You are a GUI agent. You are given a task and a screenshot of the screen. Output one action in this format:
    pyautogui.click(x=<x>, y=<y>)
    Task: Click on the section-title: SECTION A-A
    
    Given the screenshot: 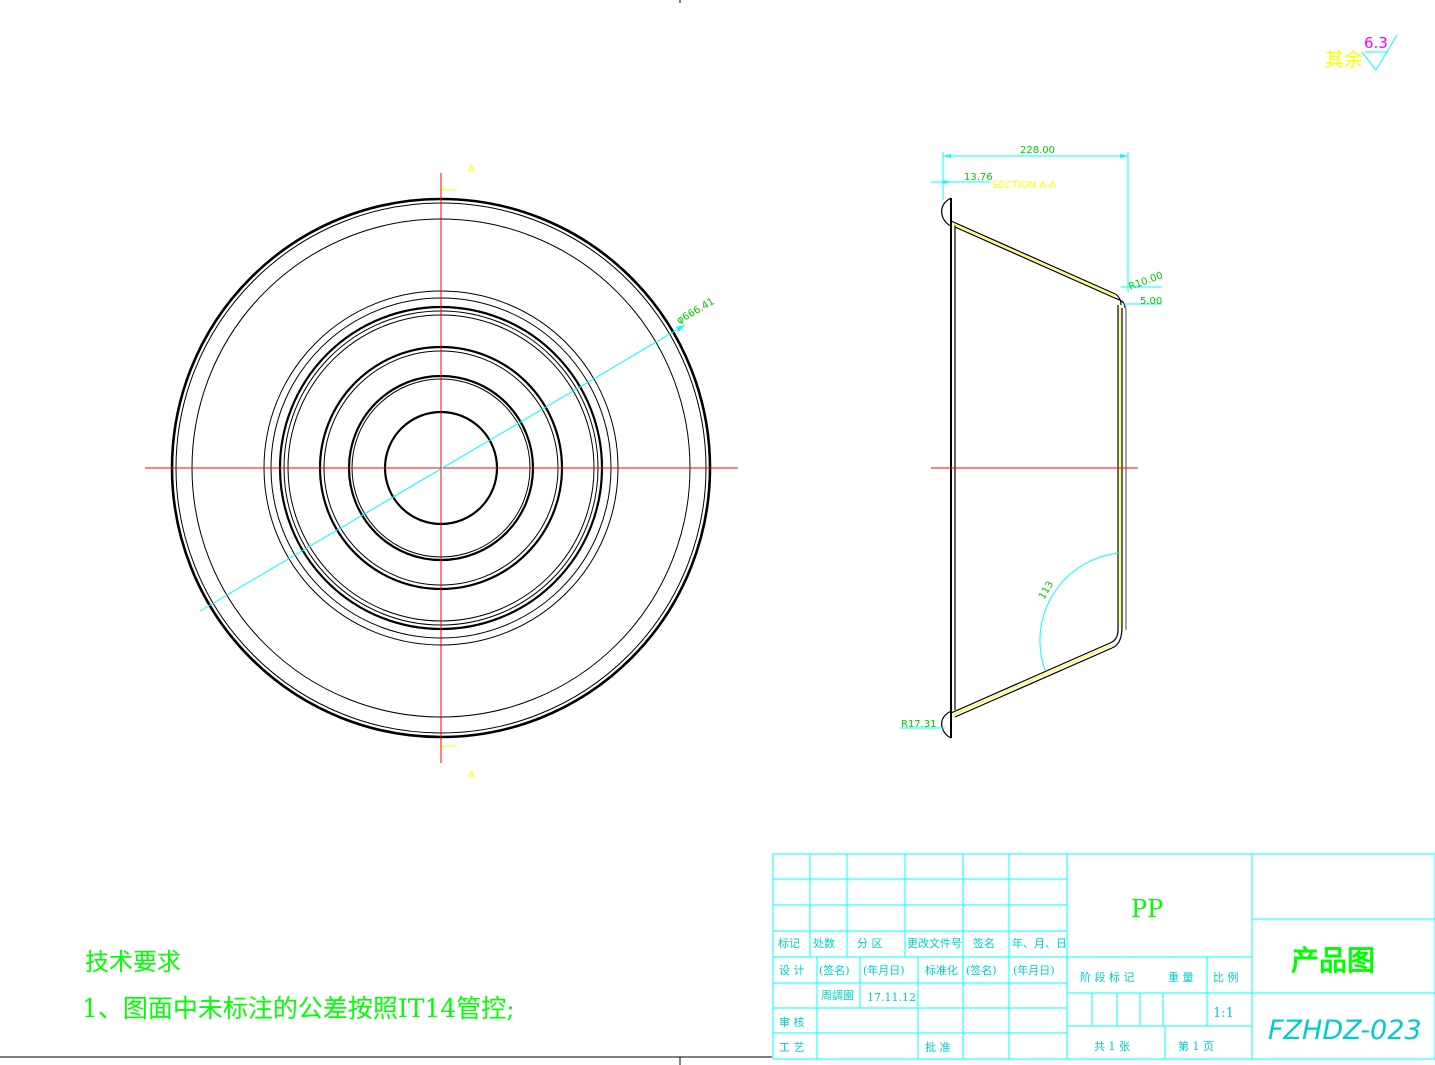 What is the action you would take?
    pyautogui.click(x=1024, y=185)
    